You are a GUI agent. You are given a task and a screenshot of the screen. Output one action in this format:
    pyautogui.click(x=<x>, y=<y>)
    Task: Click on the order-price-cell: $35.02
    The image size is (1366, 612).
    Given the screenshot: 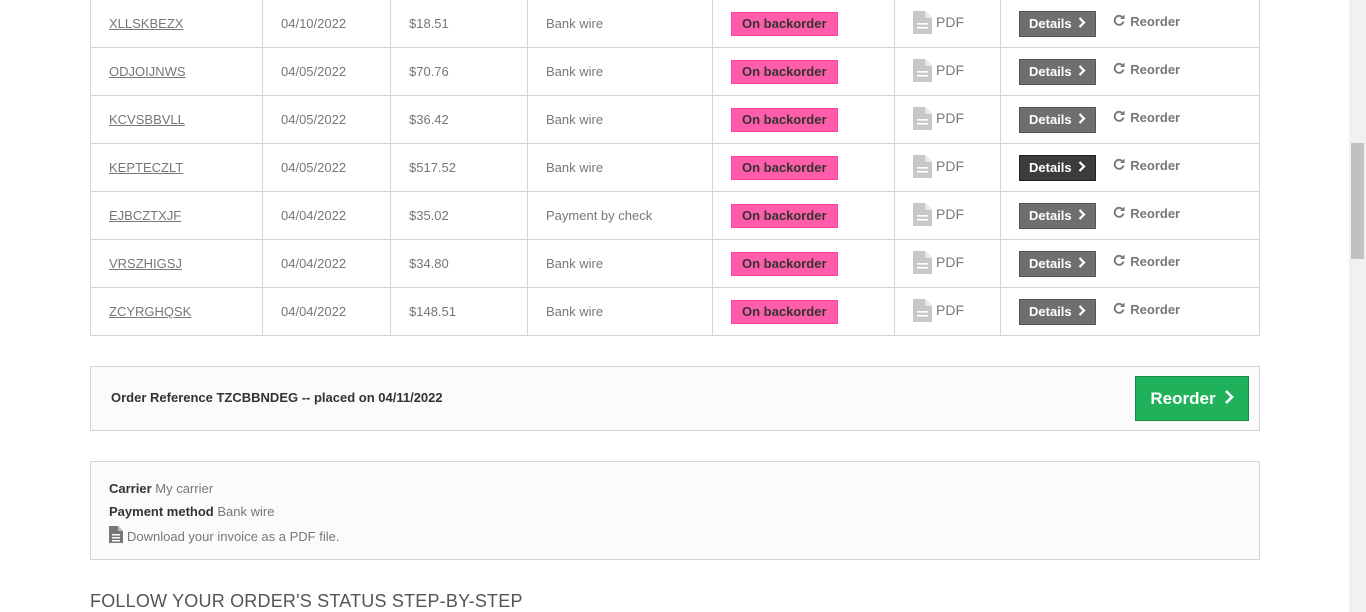 What is the action you would take?
    pyautogui.click(x=459, y=215)
    